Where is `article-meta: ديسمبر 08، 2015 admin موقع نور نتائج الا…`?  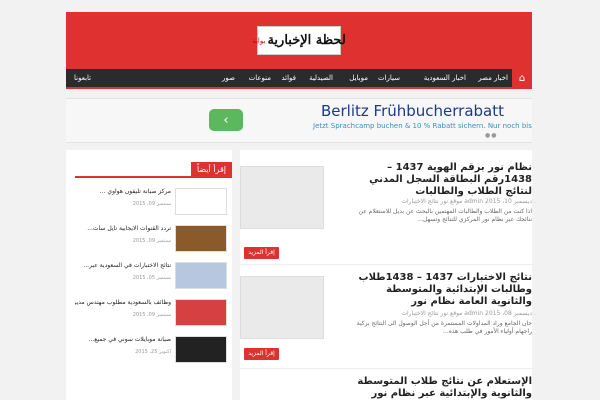 article-meta: ديسمبر 08، 2015 admin موقع نور نتائج الا… is located at coordinates (466, 313).